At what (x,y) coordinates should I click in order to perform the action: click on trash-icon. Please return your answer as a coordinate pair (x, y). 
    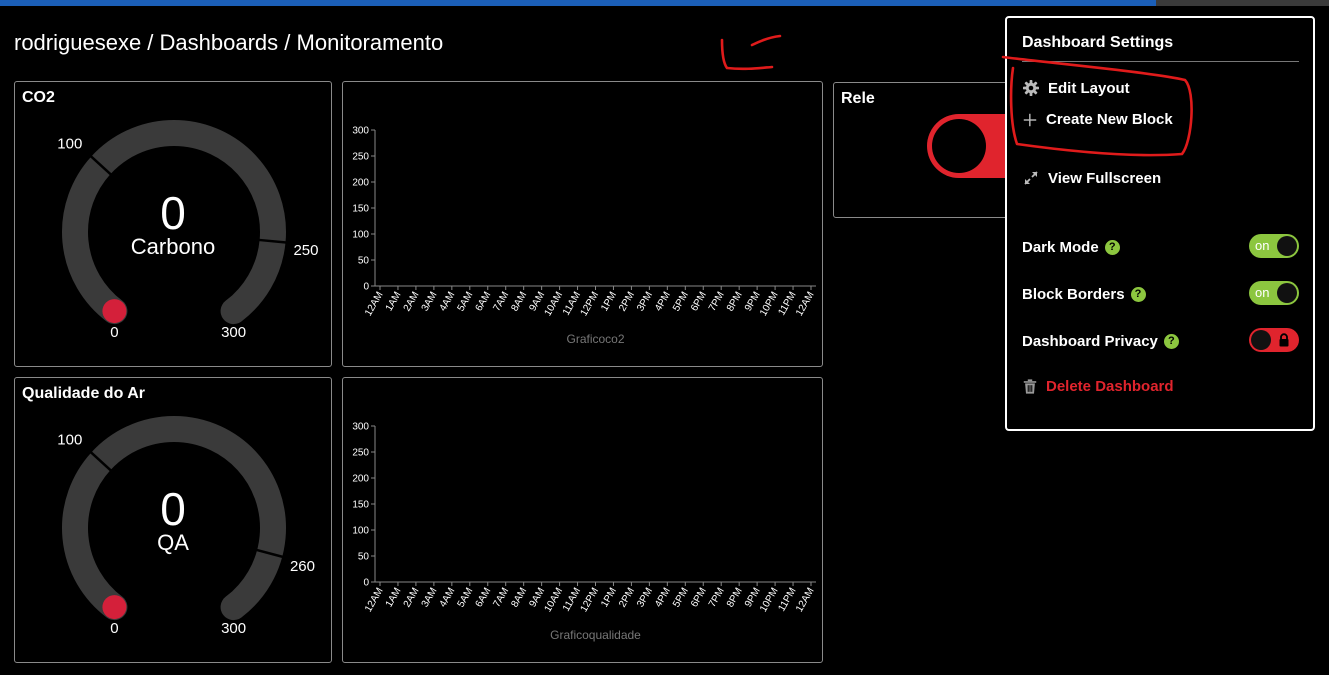
    Looking at the image, I should click on (1030, 386).